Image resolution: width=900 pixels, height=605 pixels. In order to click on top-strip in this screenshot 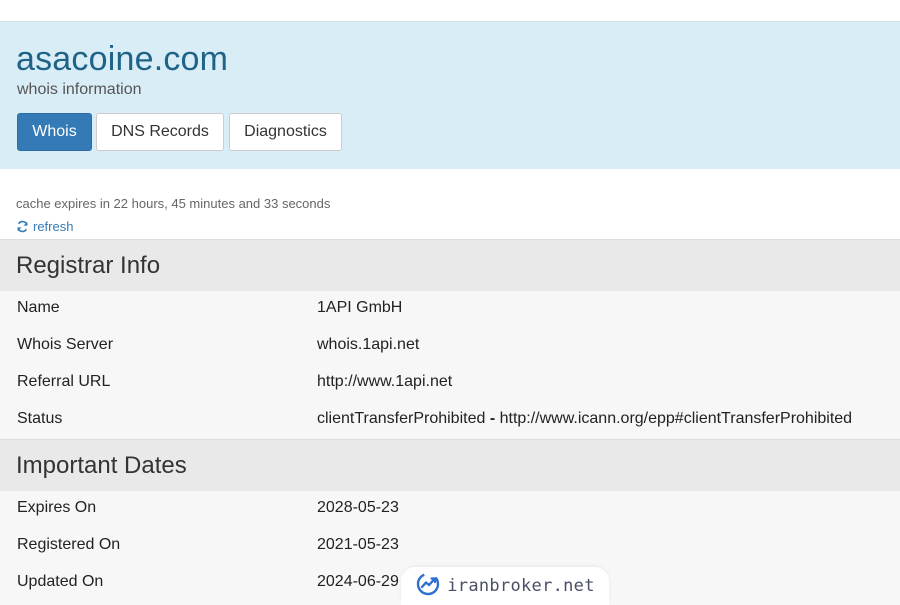, I will do `click(450, 10)`.